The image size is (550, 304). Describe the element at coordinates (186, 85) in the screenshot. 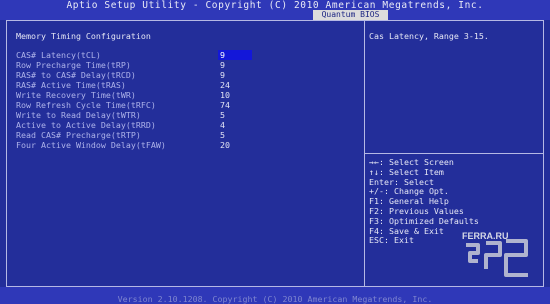

I see `setting-row-tras: RAS# Active Time(tRAS) 24` at that location.